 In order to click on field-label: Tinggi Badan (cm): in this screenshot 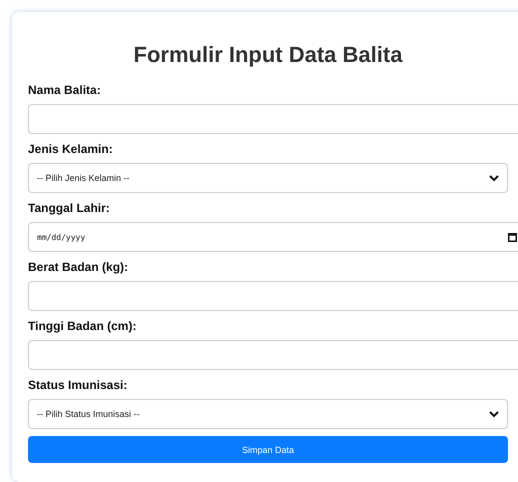, I will do `click(82, 326)`.